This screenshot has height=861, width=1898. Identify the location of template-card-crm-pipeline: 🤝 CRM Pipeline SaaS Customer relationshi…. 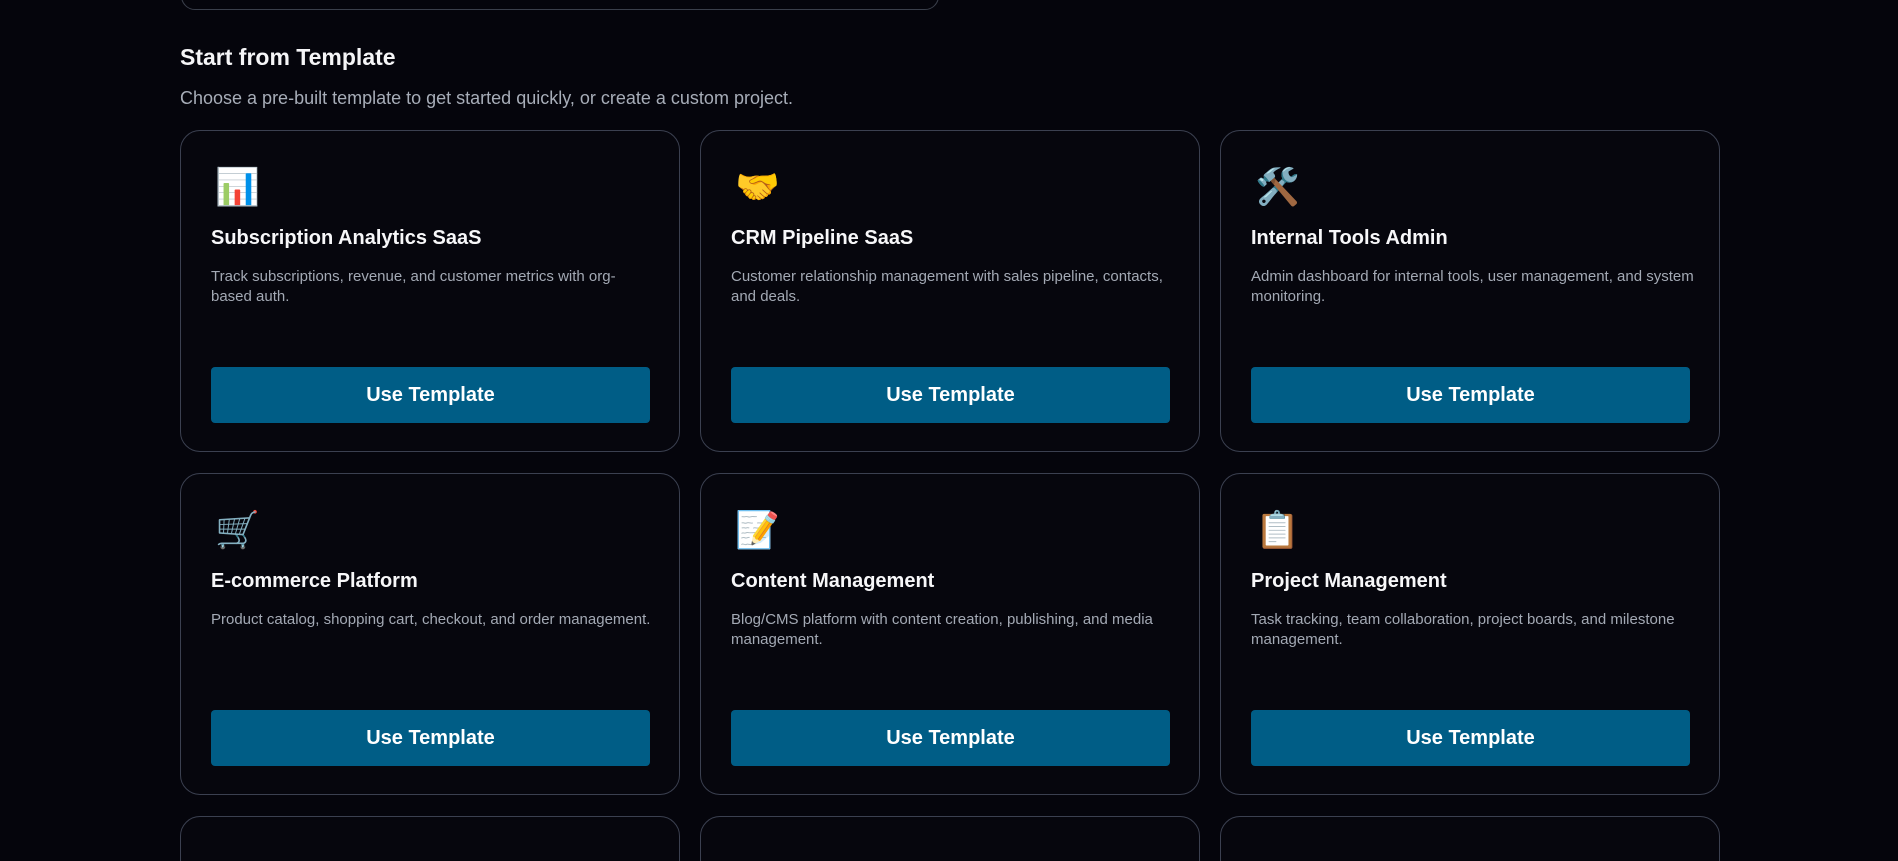
(950, 291).